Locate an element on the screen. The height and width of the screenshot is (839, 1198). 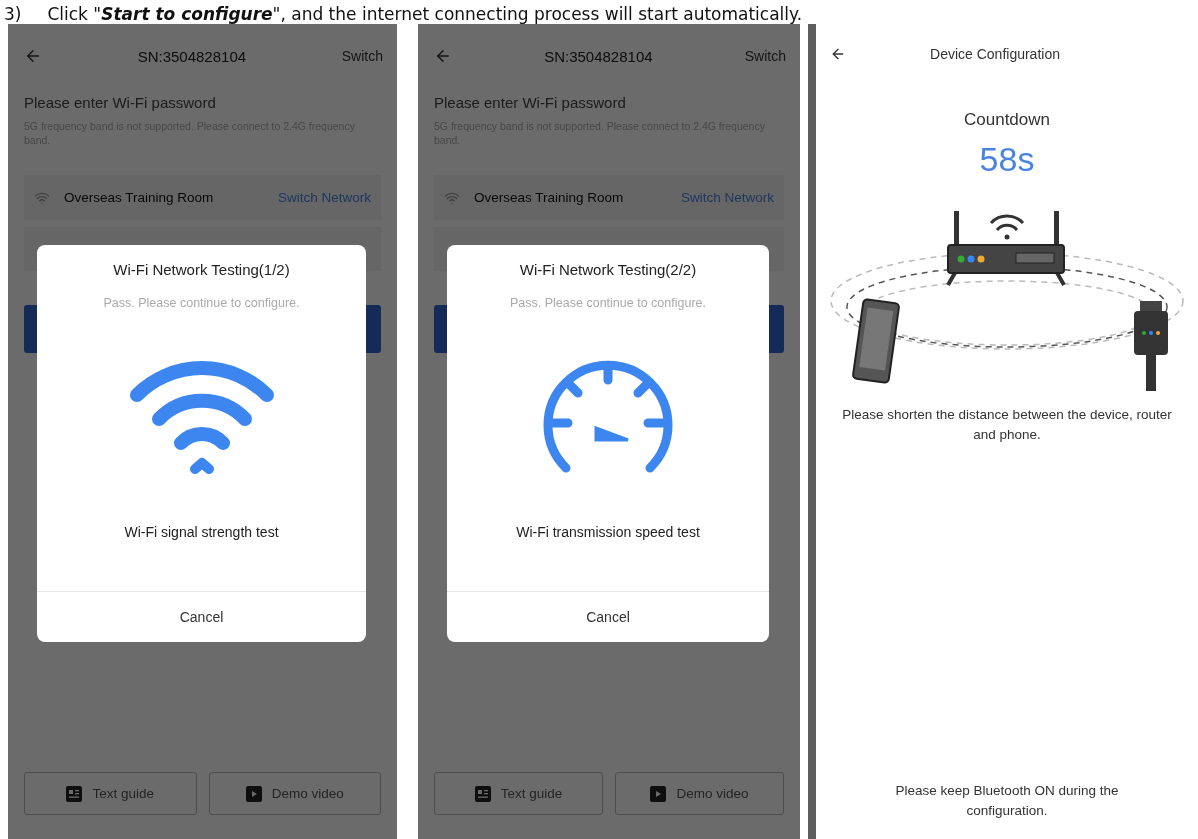
bluetooth-note: Please keep Bluetooth ON during the configuration. is located at coordinates (1007, 801).